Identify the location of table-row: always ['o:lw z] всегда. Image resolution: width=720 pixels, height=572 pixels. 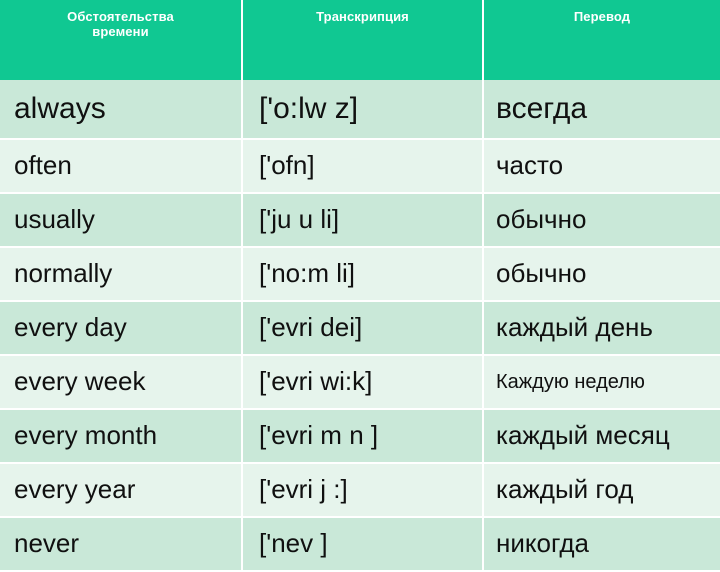
(360, 110).